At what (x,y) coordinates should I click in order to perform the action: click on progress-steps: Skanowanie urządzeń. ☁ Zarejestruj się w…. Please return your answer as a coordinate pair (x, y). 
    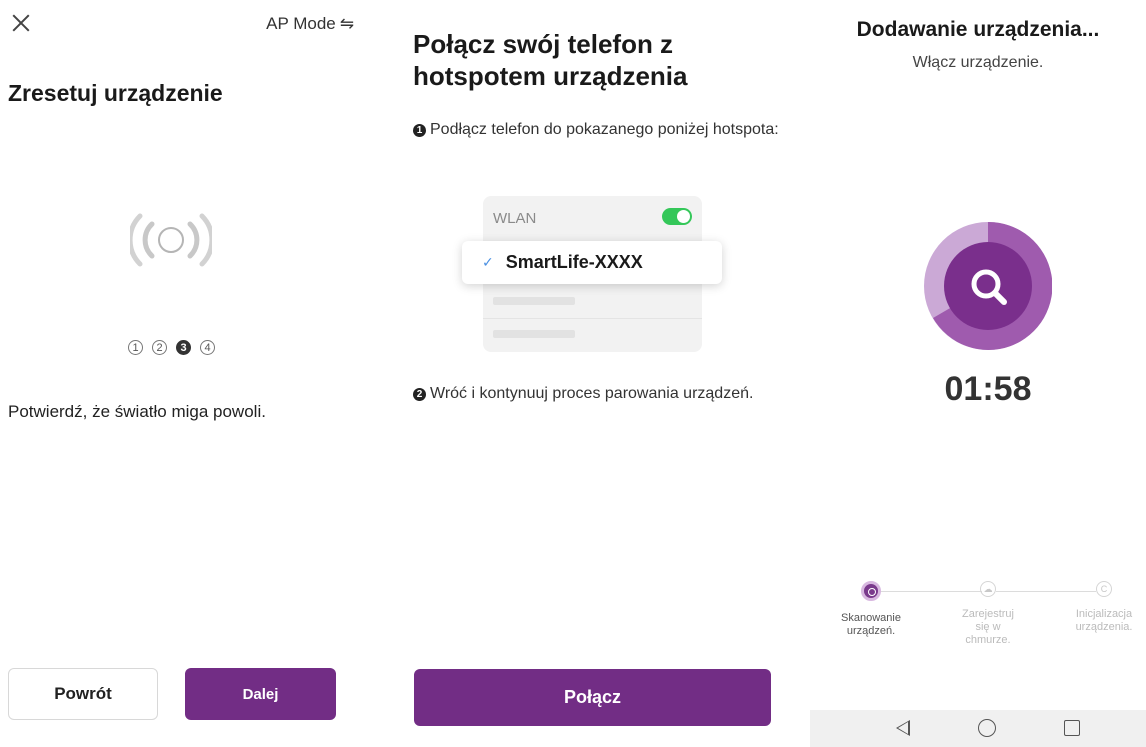
    Looking at the image, I should click on (978, 623).